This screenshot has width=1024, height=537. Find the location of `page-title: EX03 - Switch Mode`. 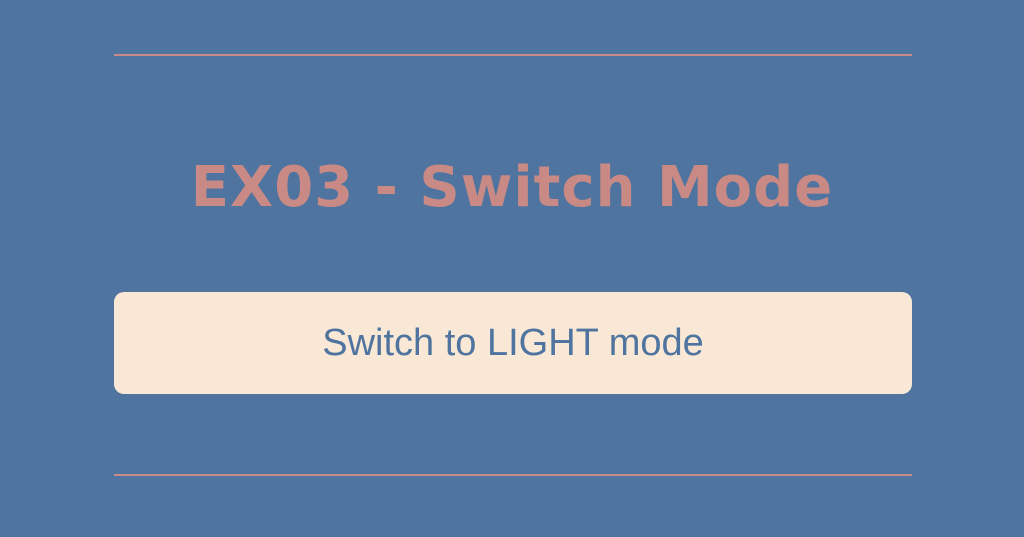

page-title: EX03 - Switch Mode is located at coordinates (512, 187).